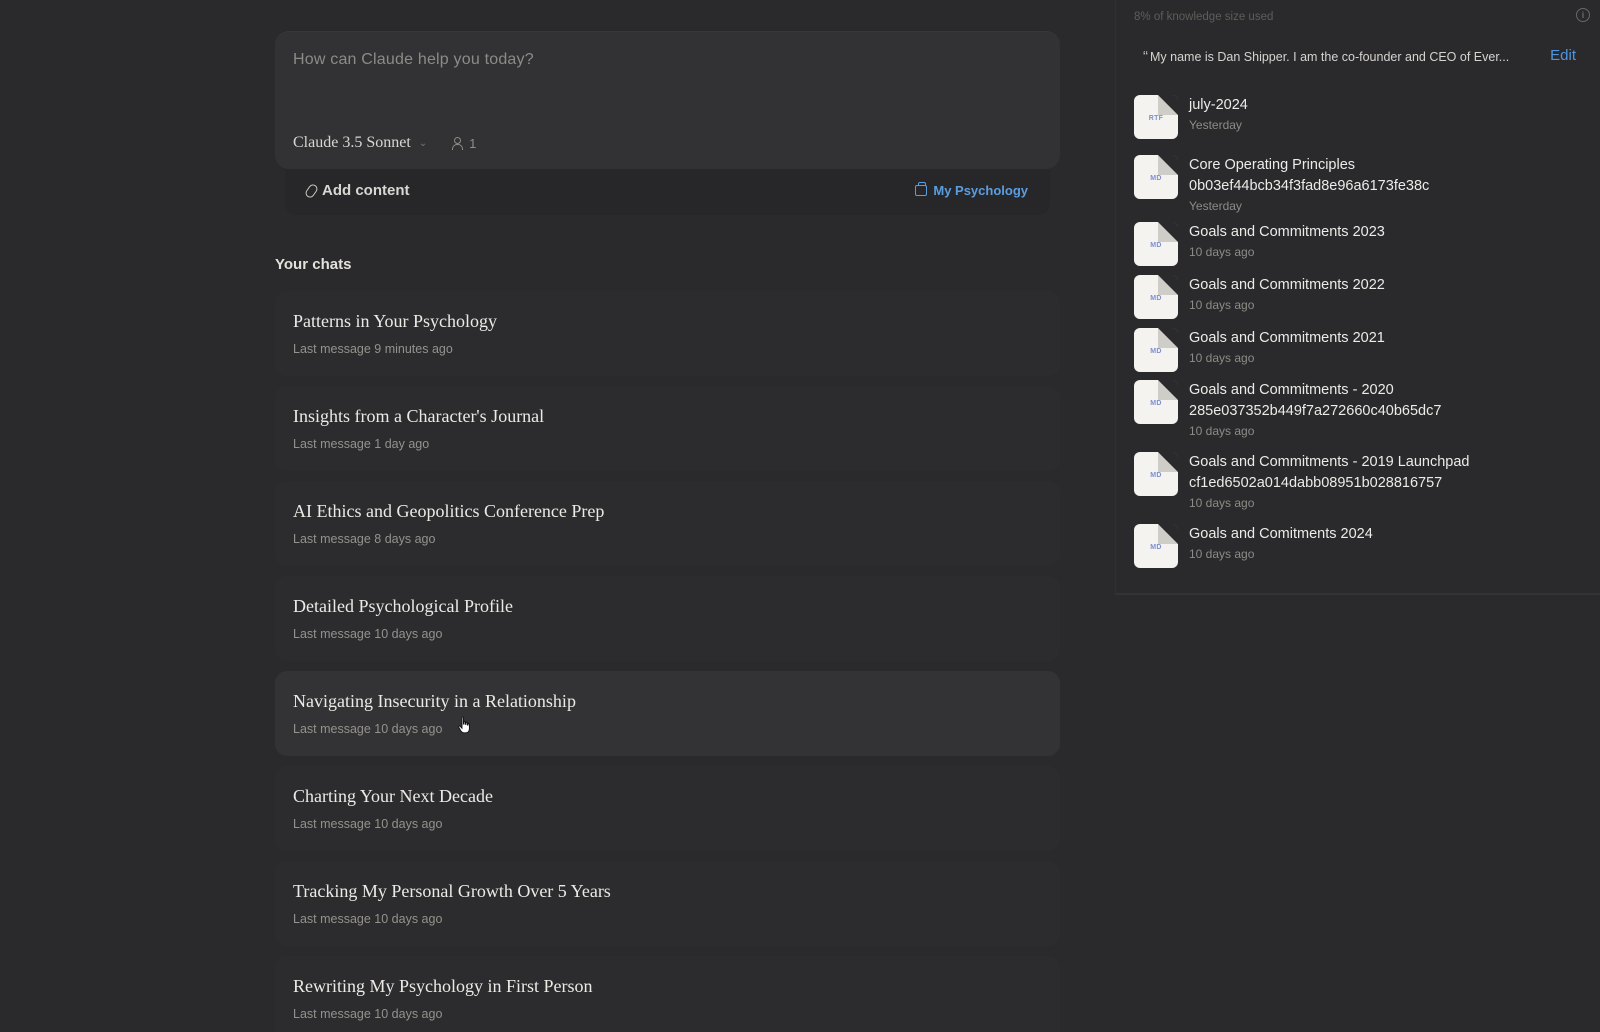  I want to click on chat-title: Charting Your Next Decade, so click(393, 796).